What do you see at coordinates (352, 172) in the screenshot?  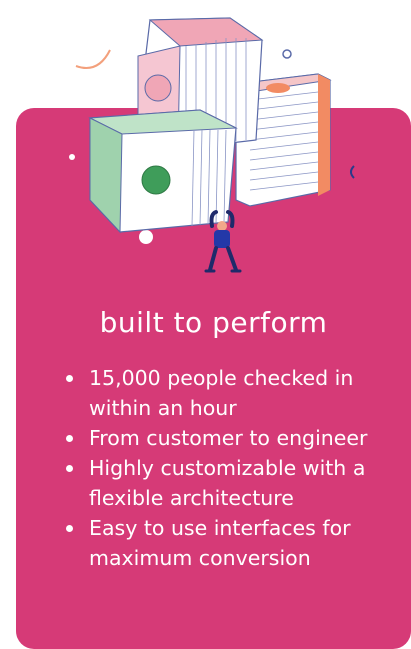 I see `blue-arc-decoration` at bounding box center [352, 172].